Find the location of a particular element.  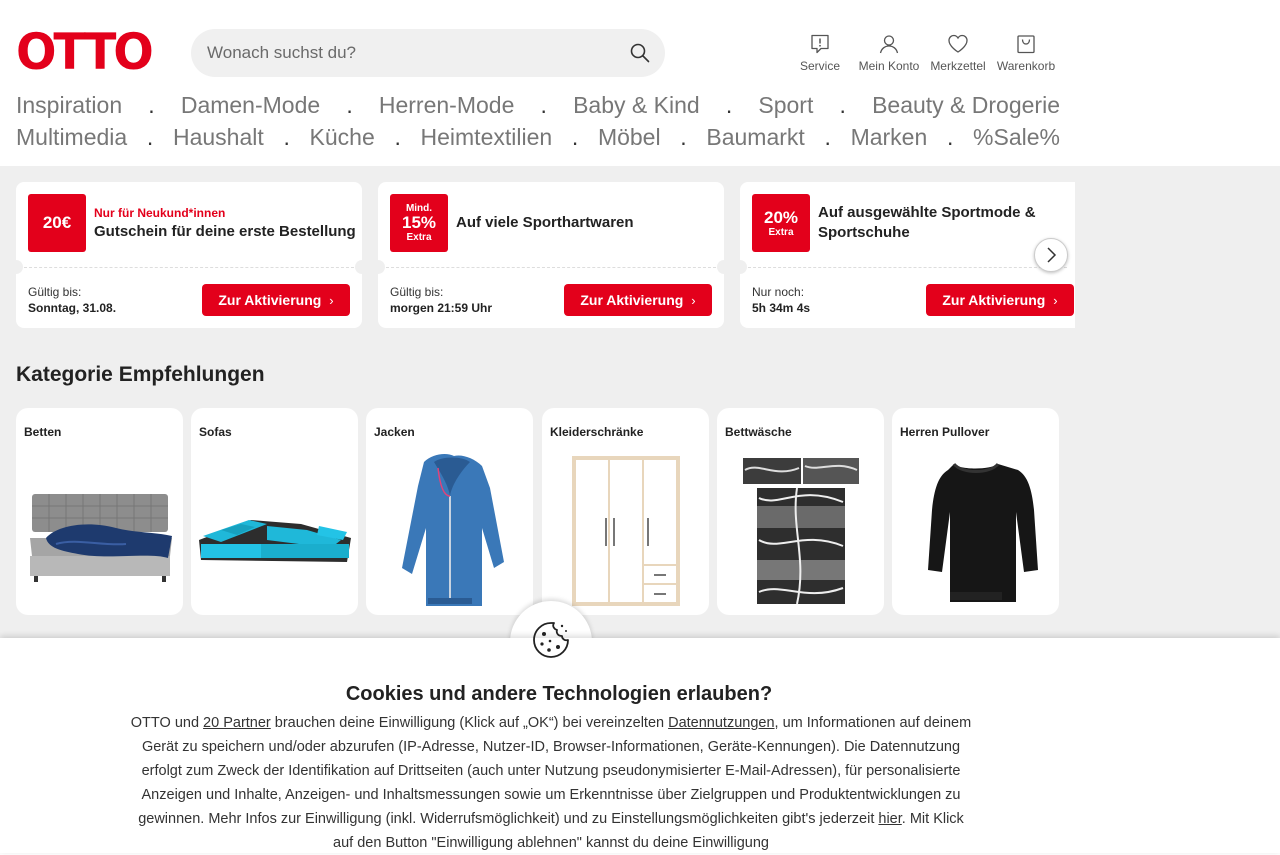

wishlist-label: Merkzettel is located at coordinates (958, 66).